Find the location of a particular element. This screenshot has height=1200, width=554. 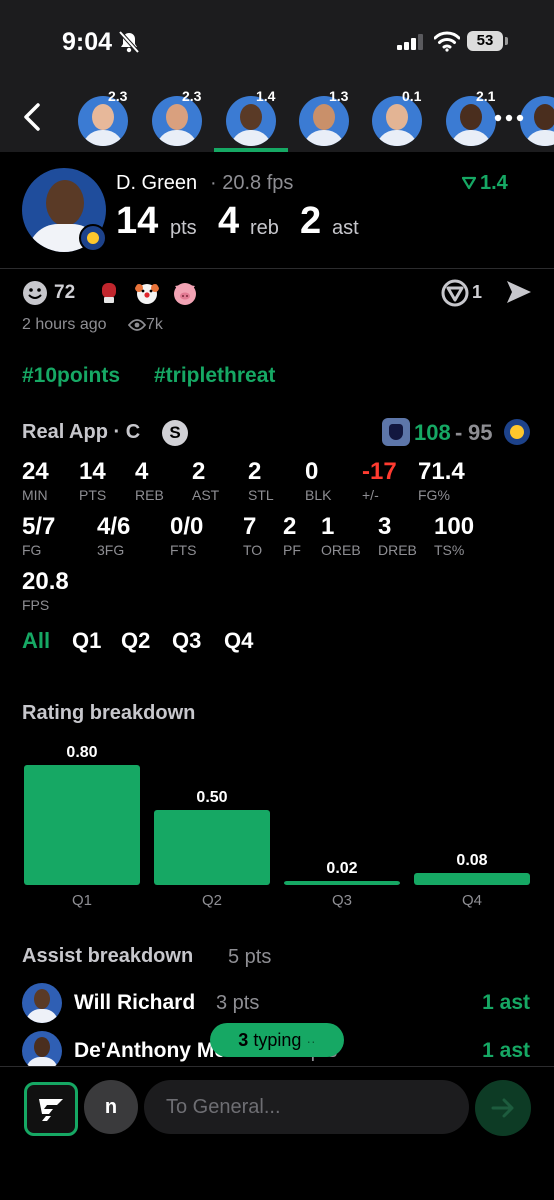

score-dash: - is located at coordinates (459, 432).